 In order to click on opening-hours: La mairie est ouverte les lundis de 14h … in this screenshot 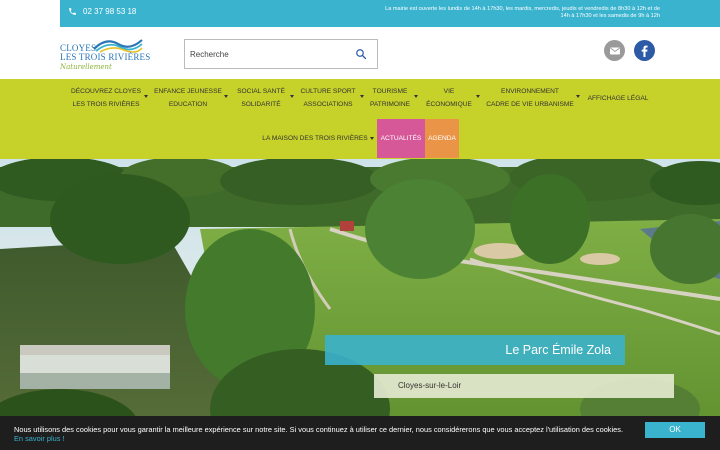, I will do `click(522, 12)`.